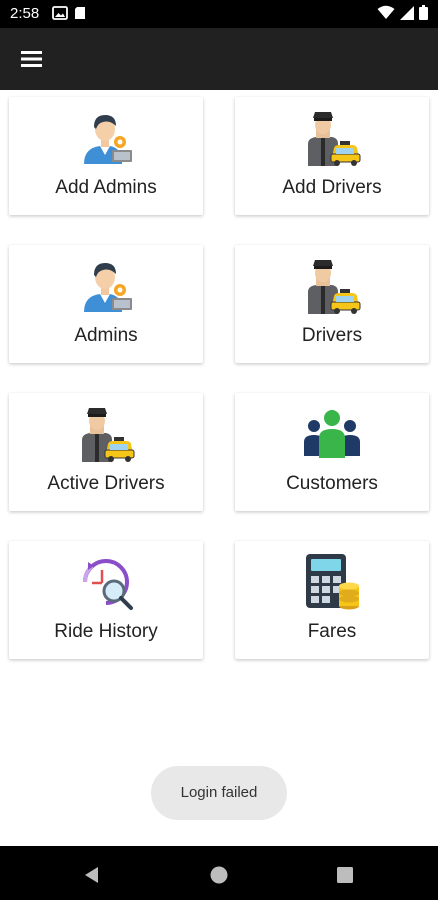 This screenshot has width=438, height=900. I want to click on hamburger-menu-button, so click(32, 59).